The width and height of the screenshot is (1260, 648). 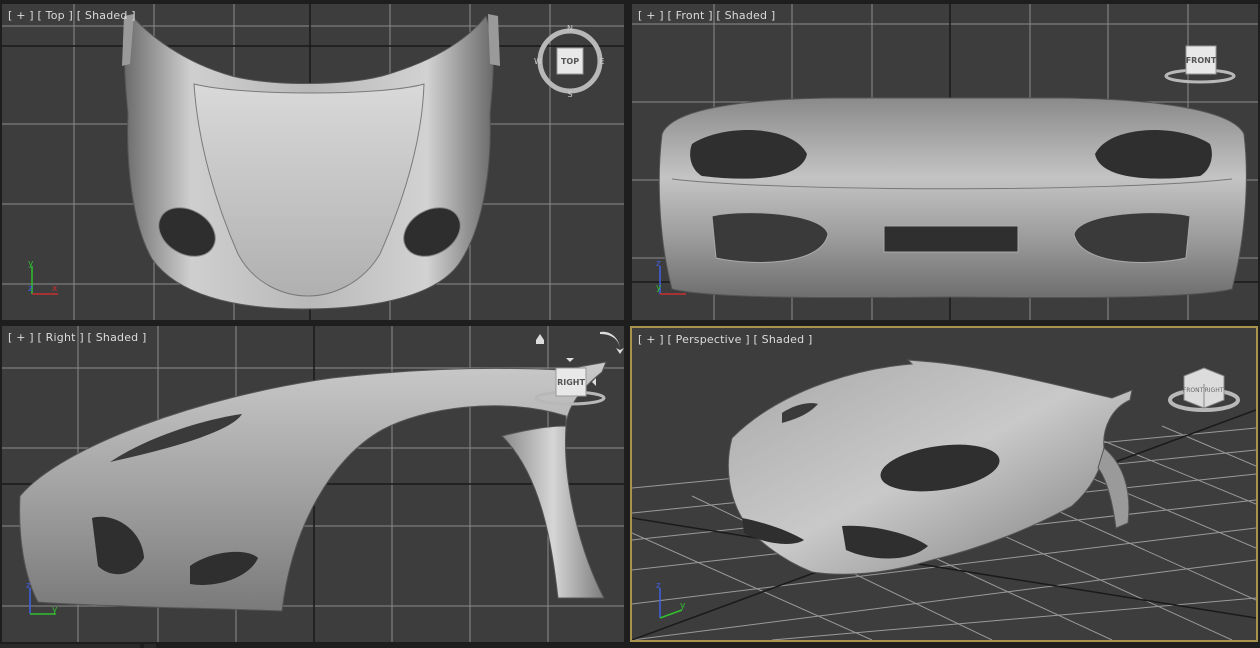 I want to click on viewcube-face-left-label: FRONT, so click(x=1193, y=390).